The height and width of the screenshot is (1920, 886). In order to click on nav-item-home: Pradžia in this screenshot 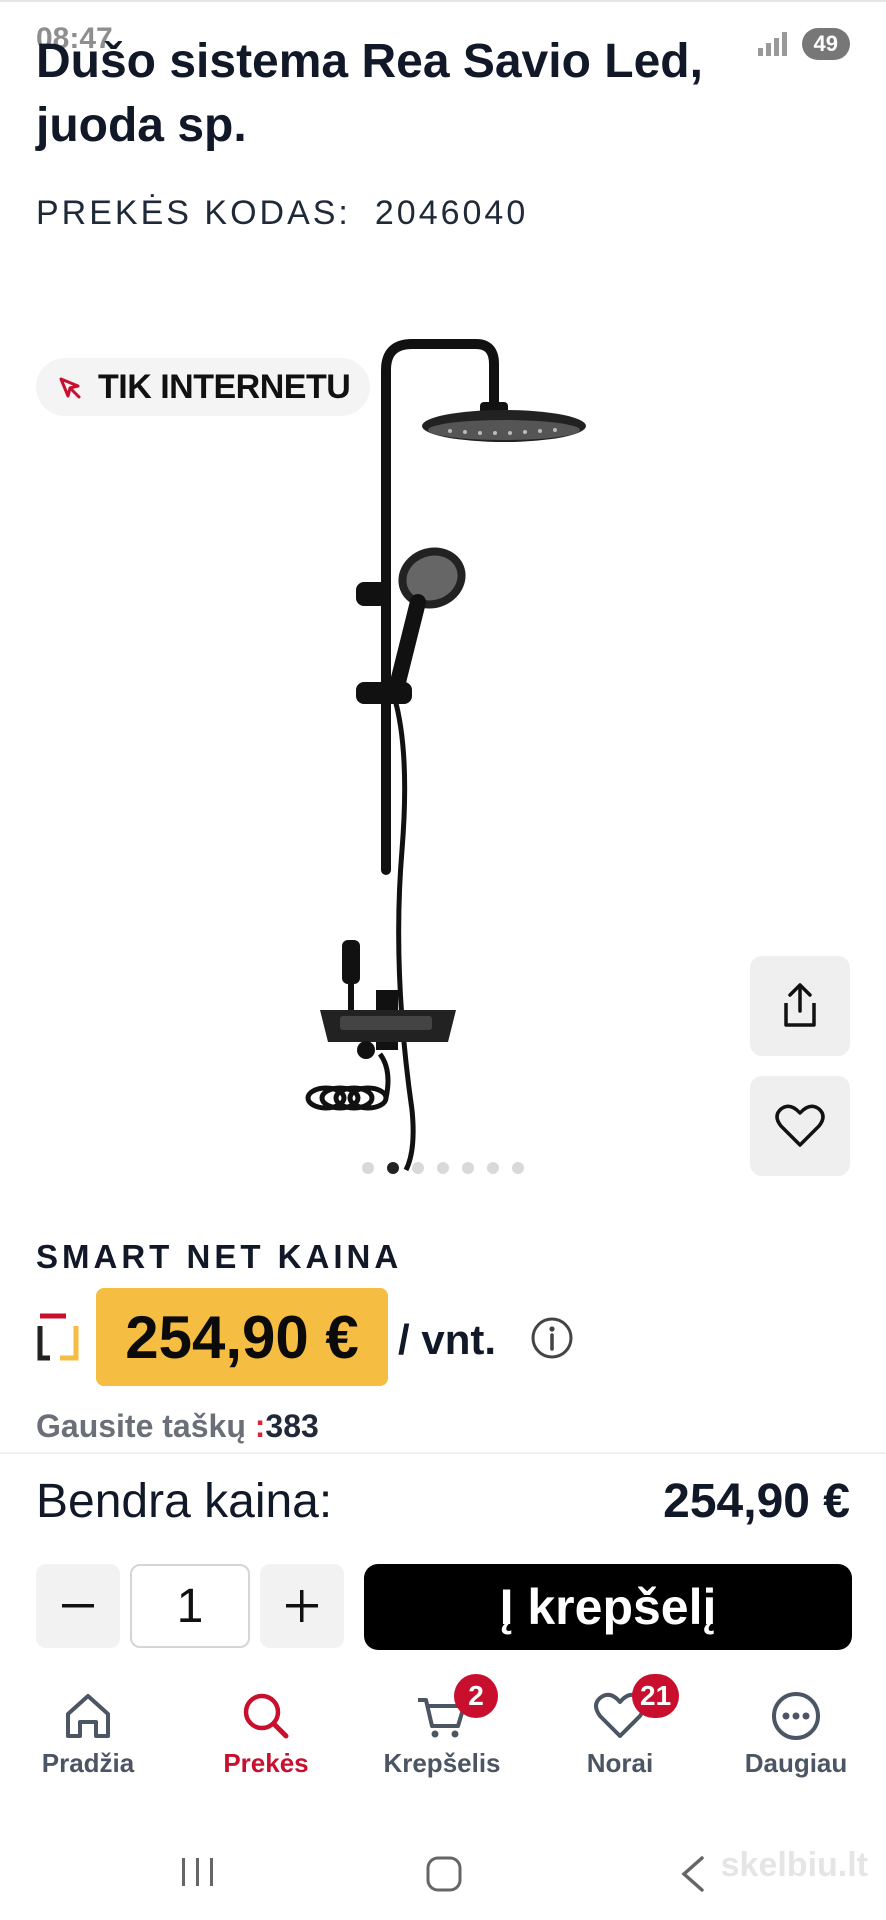, I will do `click(88, 1733)`.